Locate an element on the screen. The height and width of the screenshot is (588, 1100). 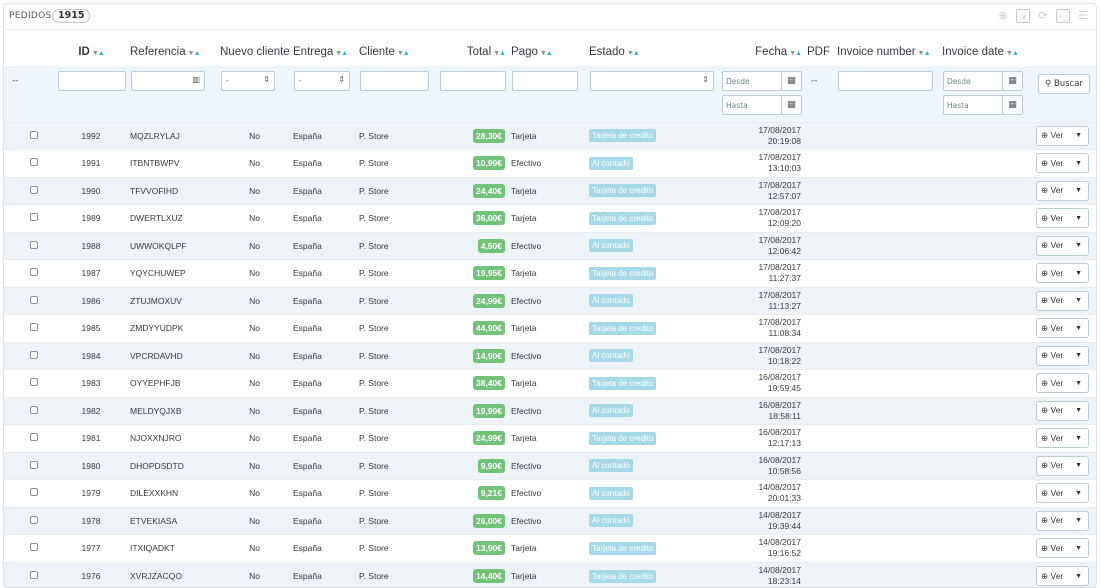
col-pago: Pago ▼▲ is located at coordinates (546, 52).